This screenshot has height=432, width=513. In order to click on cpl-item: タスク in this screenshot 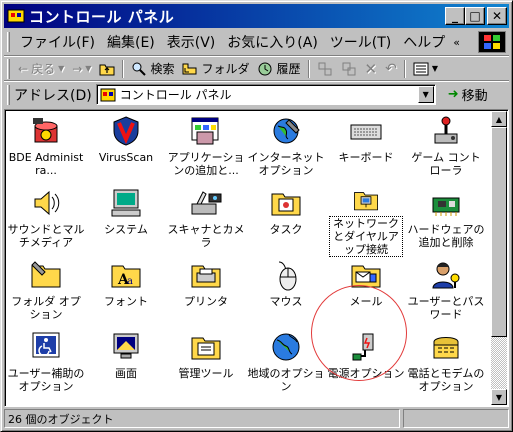, I will do `click(286, 220)`.